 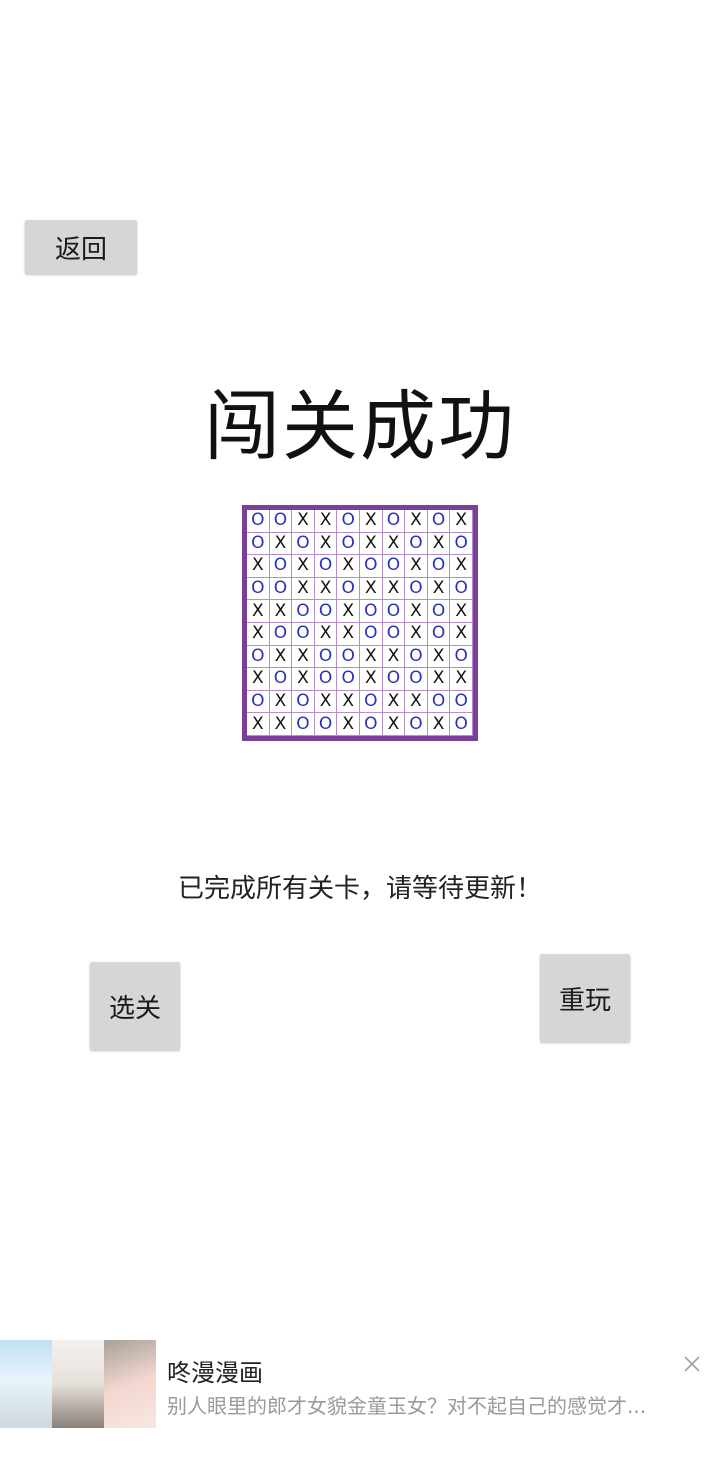 I want to click on select-level-button: 选关, so click(x=135, y=1006).